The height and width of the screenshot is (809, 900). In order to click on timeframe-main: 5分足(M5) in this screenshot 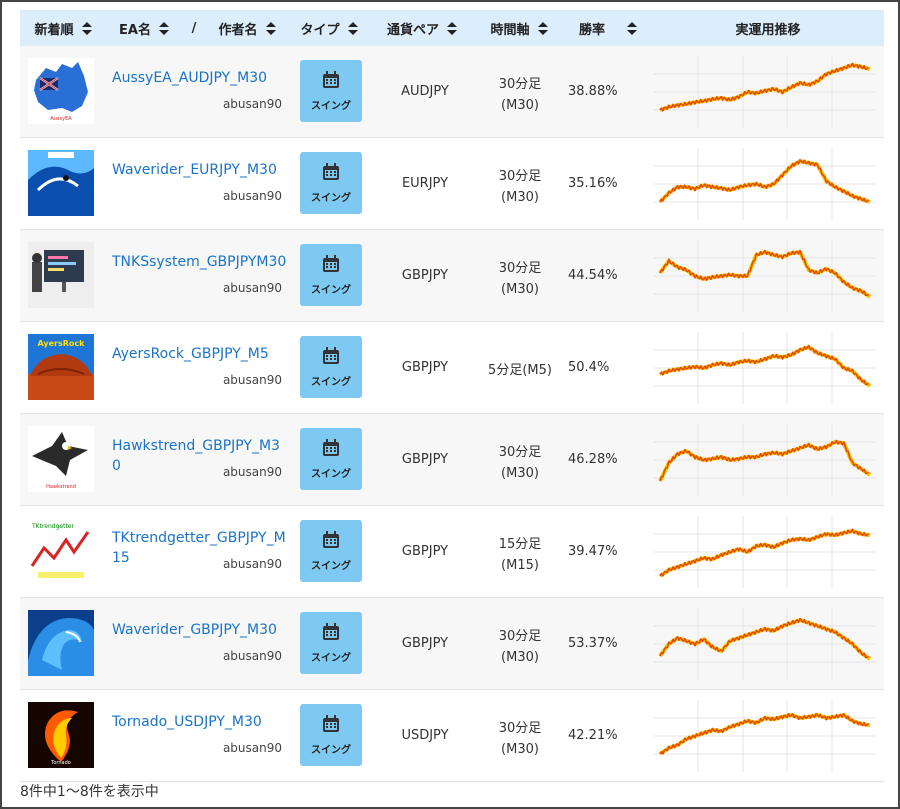, I will do `click(520, 370)`.